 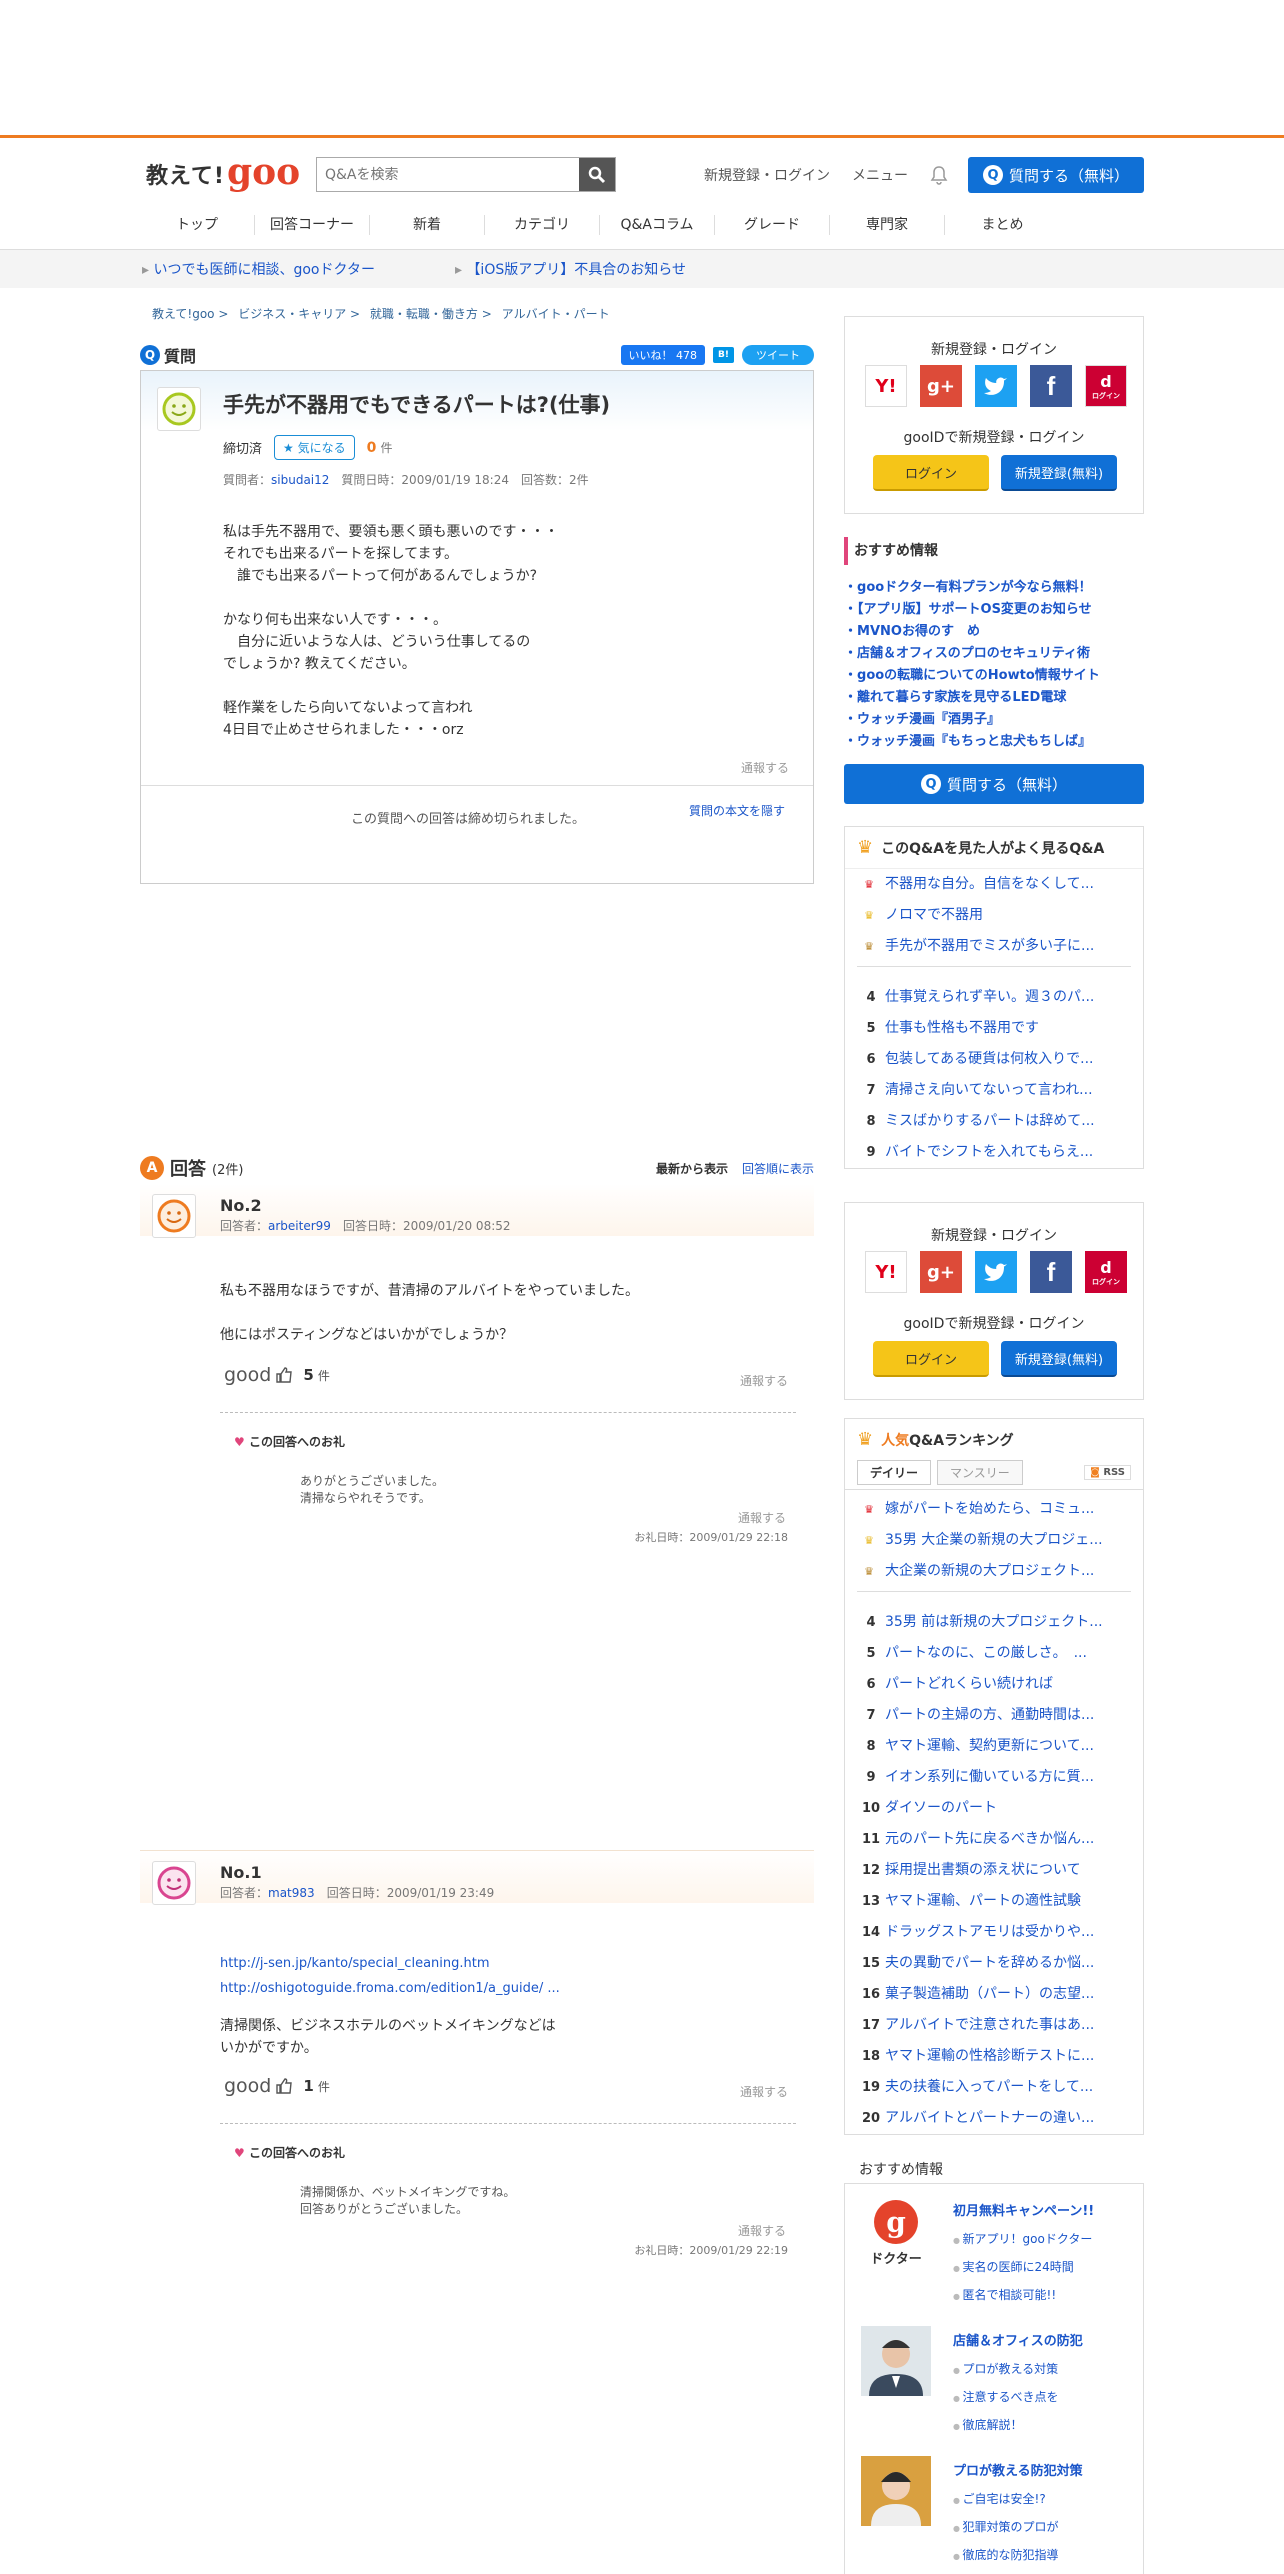 What do you see at coordinates (939, 175) in the screenshot?
I see `bell-icon` at bounding box center [939, 175].